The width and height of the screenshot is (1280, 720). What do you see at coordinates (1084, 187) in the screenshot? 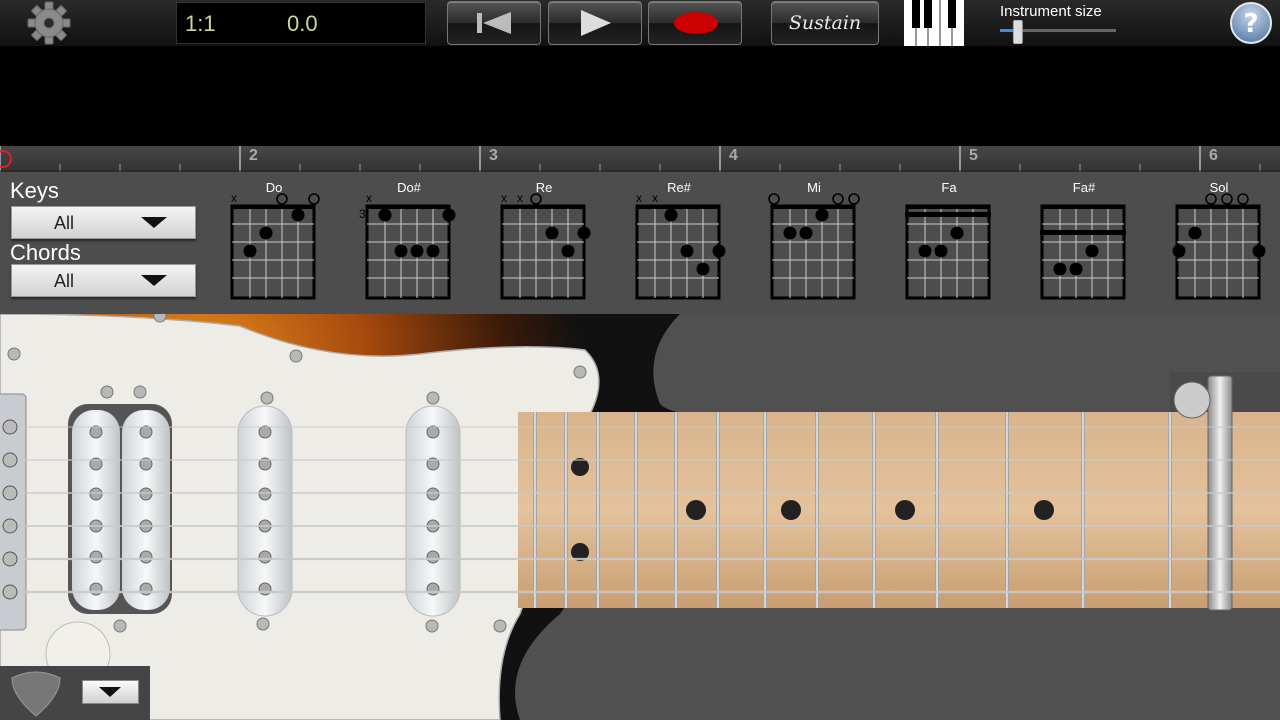
I see `chord-name: Fa#` at bounding box center [1084, 187].